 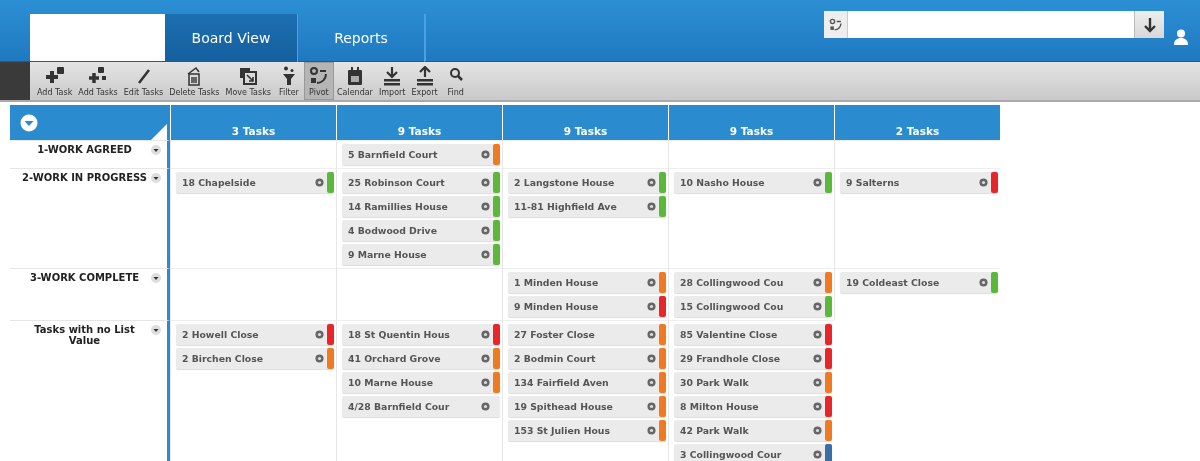 I want to click on task-card: 153 St Julien Hous, so click(x=587, y=430).